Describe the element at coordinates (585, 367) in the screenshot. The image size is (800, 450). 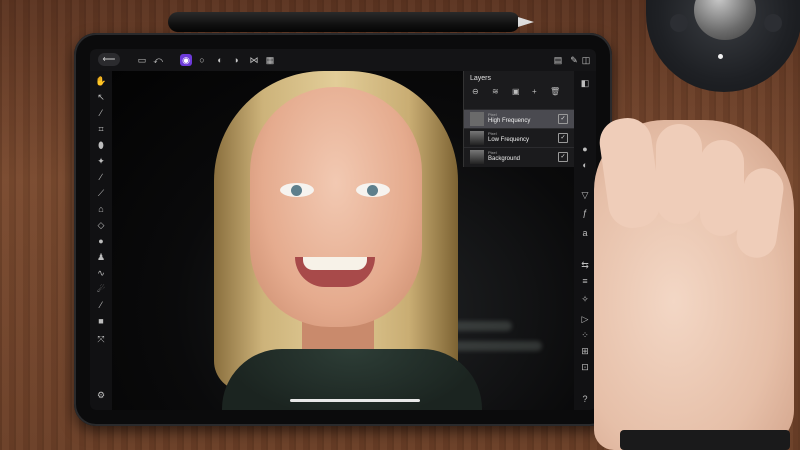
I see `info-icon: ⊡` at that location.